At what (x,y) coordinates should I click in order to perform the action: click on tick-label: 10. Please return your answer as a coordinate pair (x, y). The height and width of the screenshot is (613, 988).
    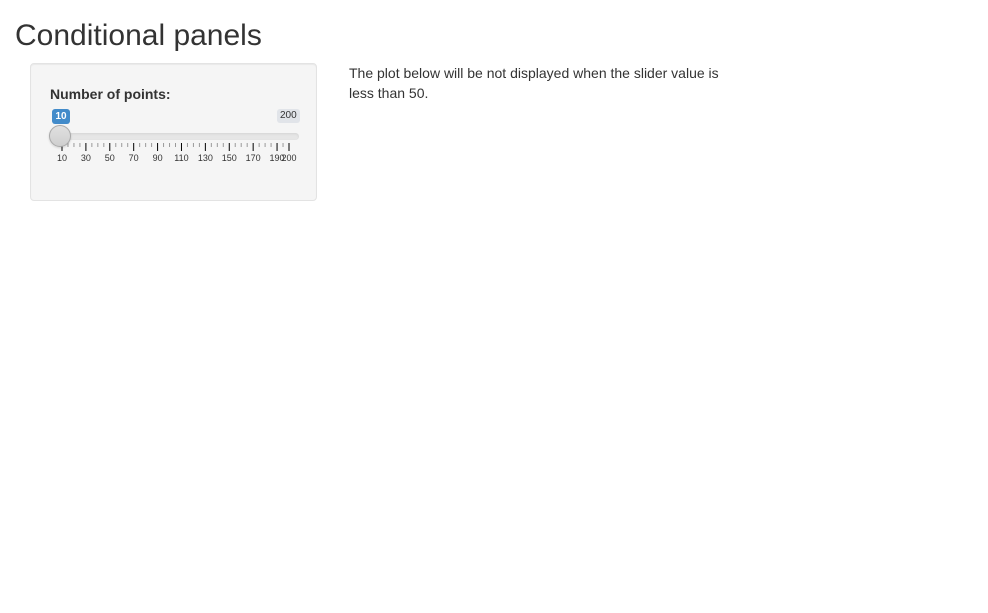
    Looking at the image, I should click on (62, 158).